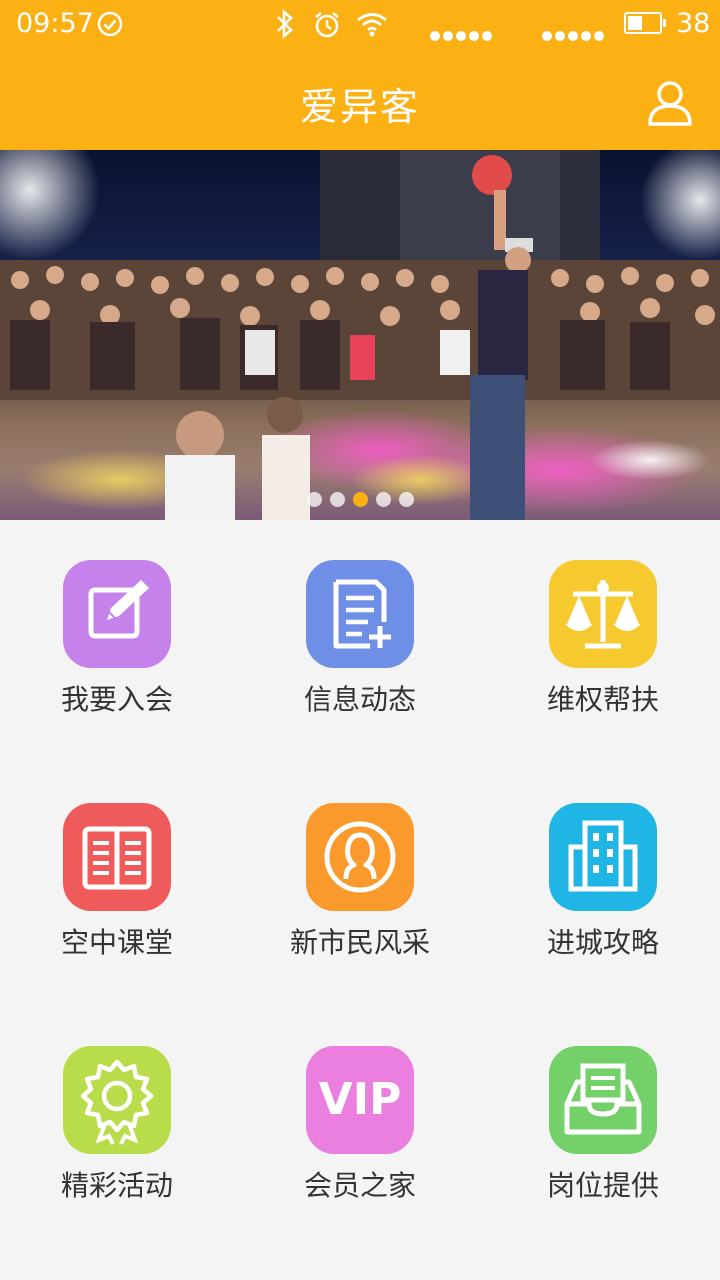 The height and width of the screenshot is (1280, 720). What do you see at coordinates (116, 699) in the screenshot?
I see `menu-item-label: 我要入会` at bounding box center [116, 699].